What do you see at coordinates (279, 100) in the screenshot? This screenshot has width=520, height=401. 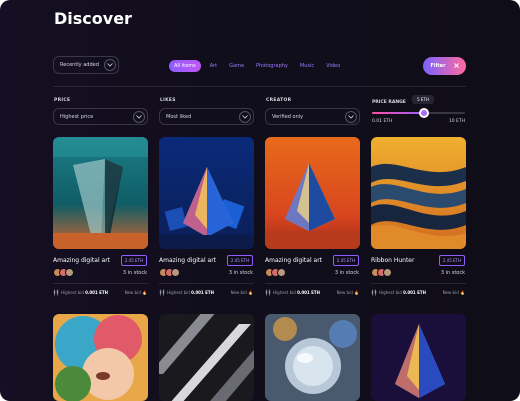 I see `creator-filter-label: CREATOR` at bounding box center [279, 100].